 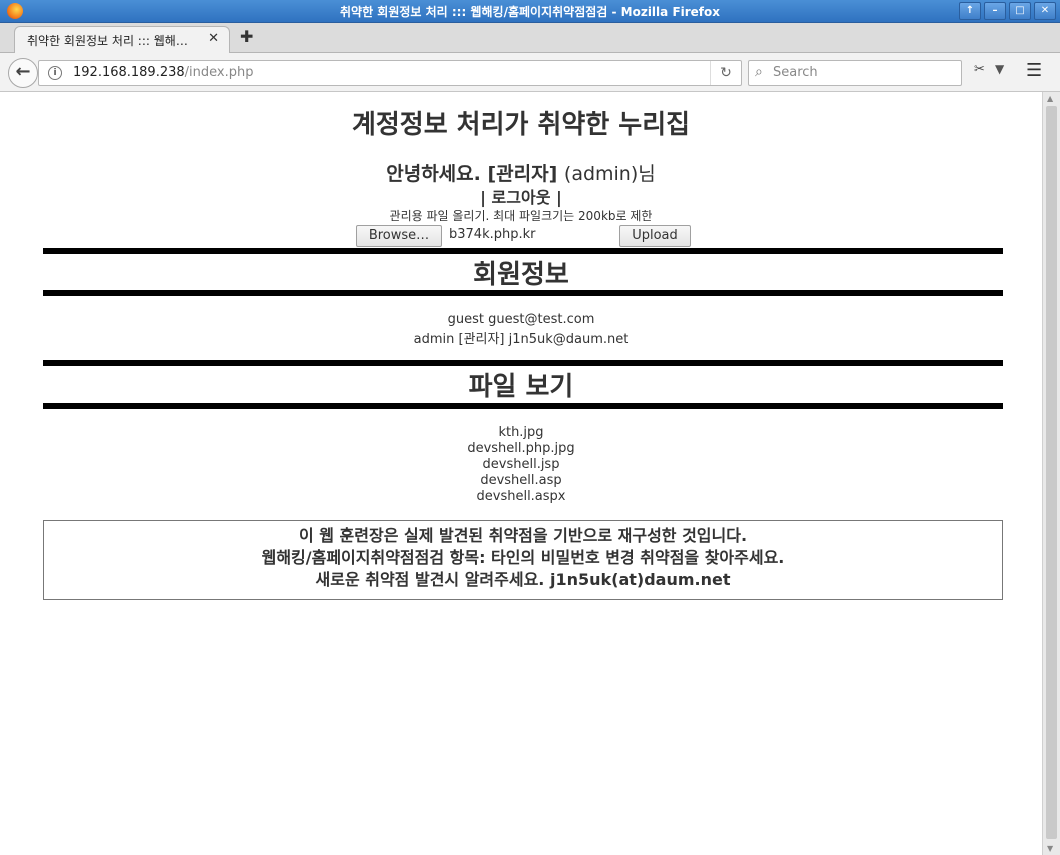 What do you see at coordinates (129, 72) in the screenshot?
I see `url-host: 192.168.189.238` at bounding box center [129, 72].